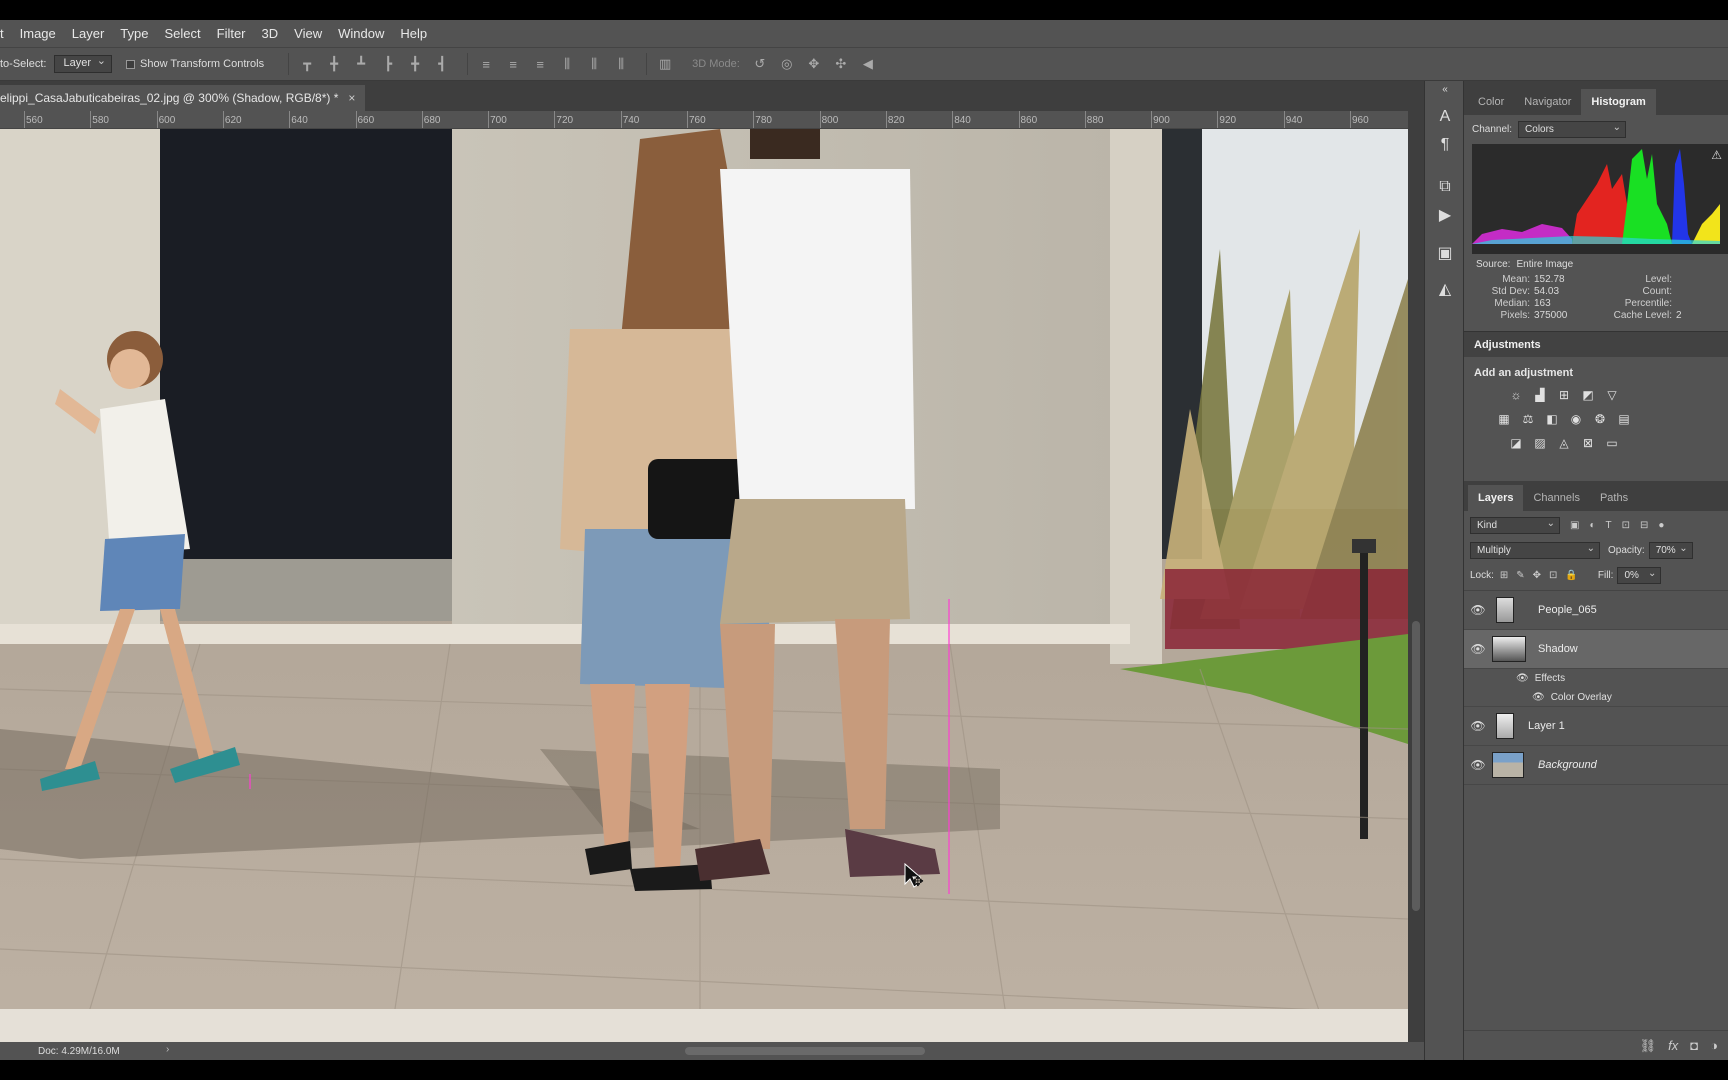  Describe the element at coordinates (1624, 419) in the screenshot. I see `color-lookup-icon: ▤` at that location.